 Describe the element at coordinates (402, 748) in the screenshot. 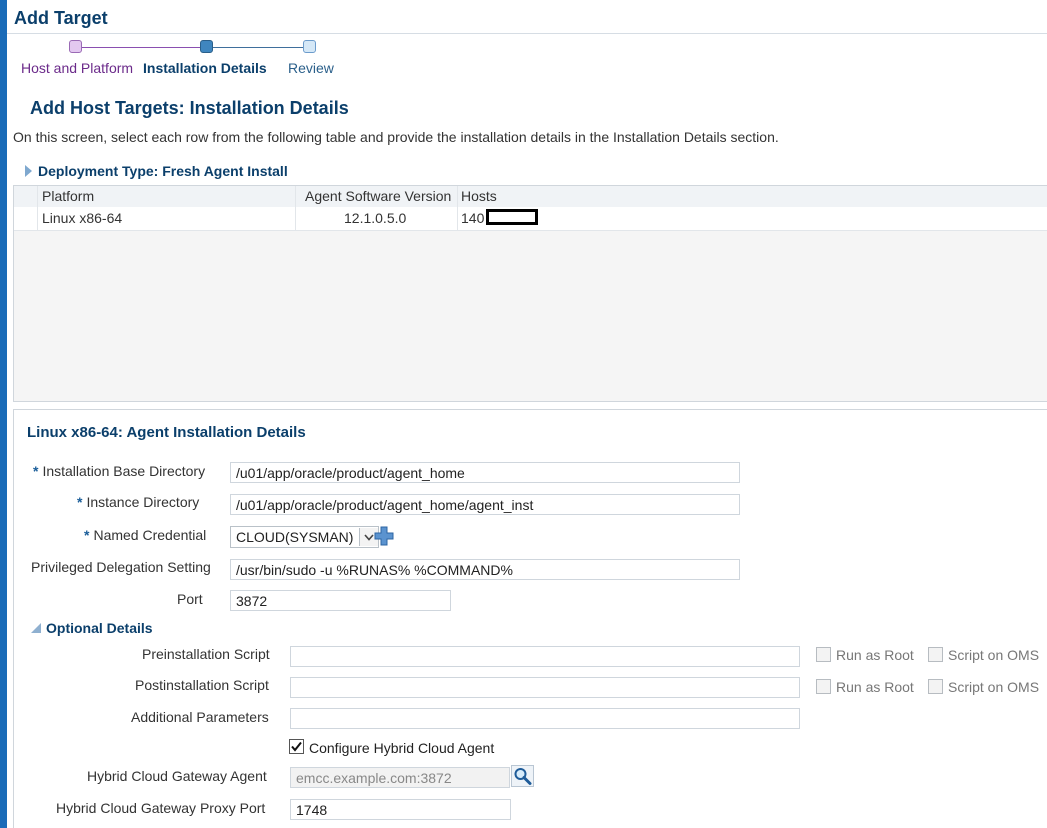

I see `hybrid-cloud-label: Configure Hybrid Cloud Agent` at that location.